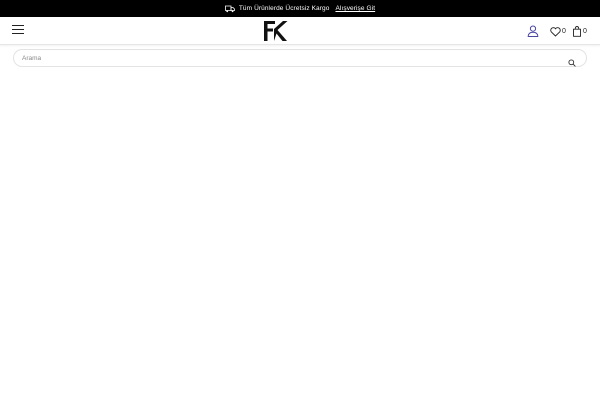 The width and height of the screenshot is (600, 400). Describe the element at coordinates (355, 8) in the screenshot. I see `shop-now-link: Alışverişe Git` at that location.